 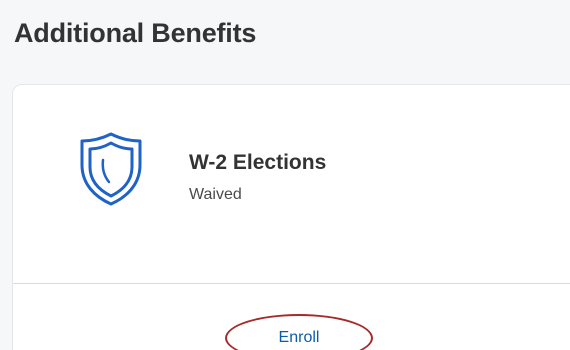 What do you see at coordinates (135, 33) in the screenshot?
I see `section-title: Additional Benefits` at bounding box center [135, 33].